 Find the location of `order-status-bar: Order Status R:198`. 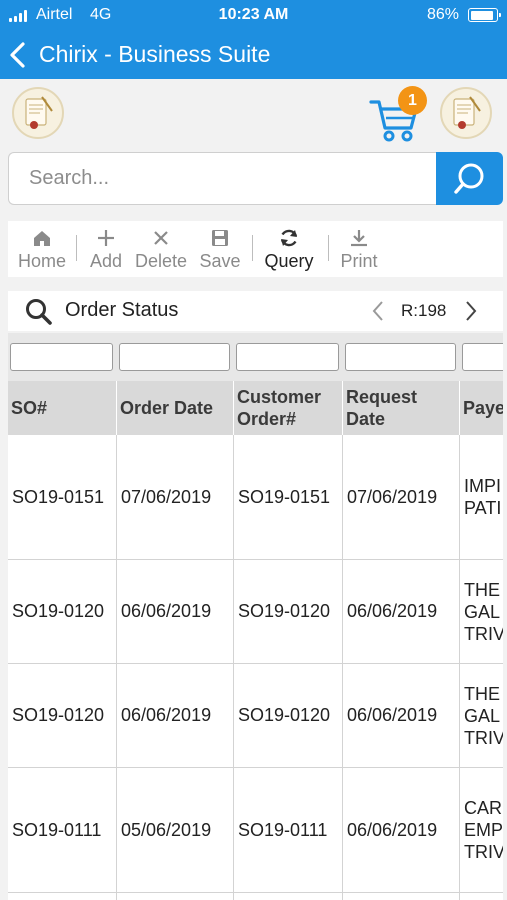

order-status-bar: Order Status R:198 is located at coordinates (255, 311).